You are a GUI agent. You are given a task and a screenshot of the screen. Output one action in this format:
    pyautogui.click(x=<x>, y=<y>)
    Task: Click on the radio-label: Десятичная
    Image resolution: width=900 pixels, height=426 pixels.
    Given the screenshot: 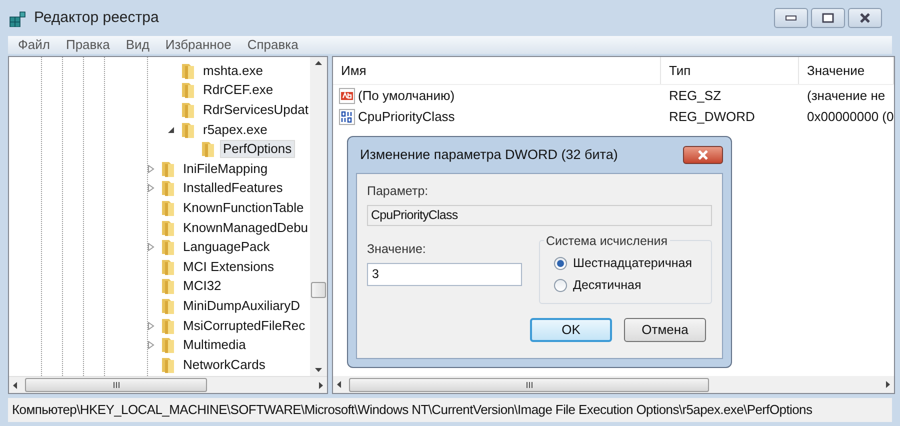 What is the action you would take?
    pyautogui.click(x=607, y=285)
    